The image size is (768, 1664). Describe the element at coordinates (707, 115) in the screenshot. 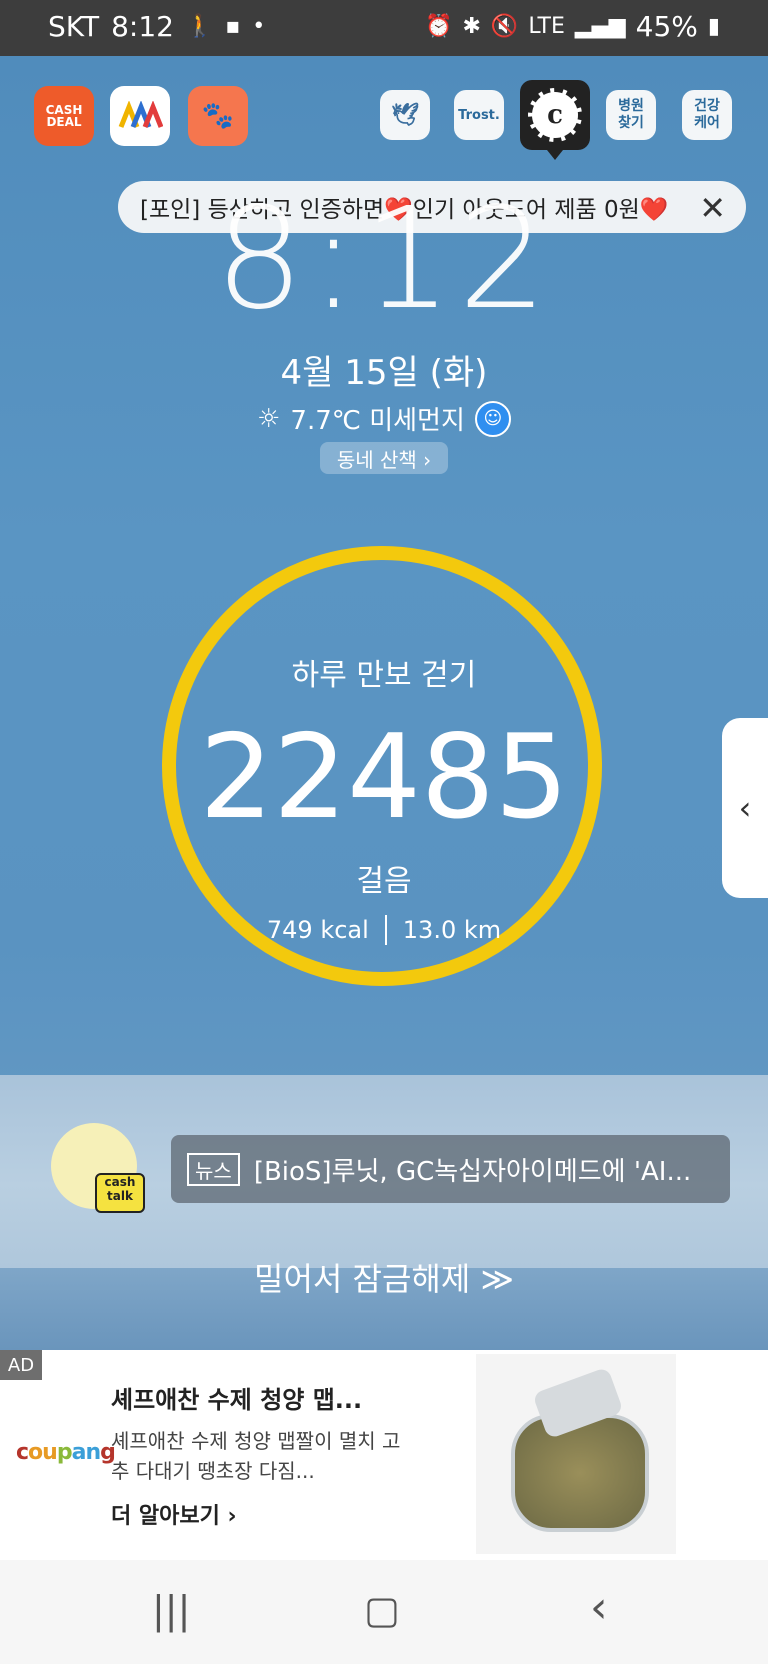

I see `health-care-app-icon: 건강 케어` at that location.